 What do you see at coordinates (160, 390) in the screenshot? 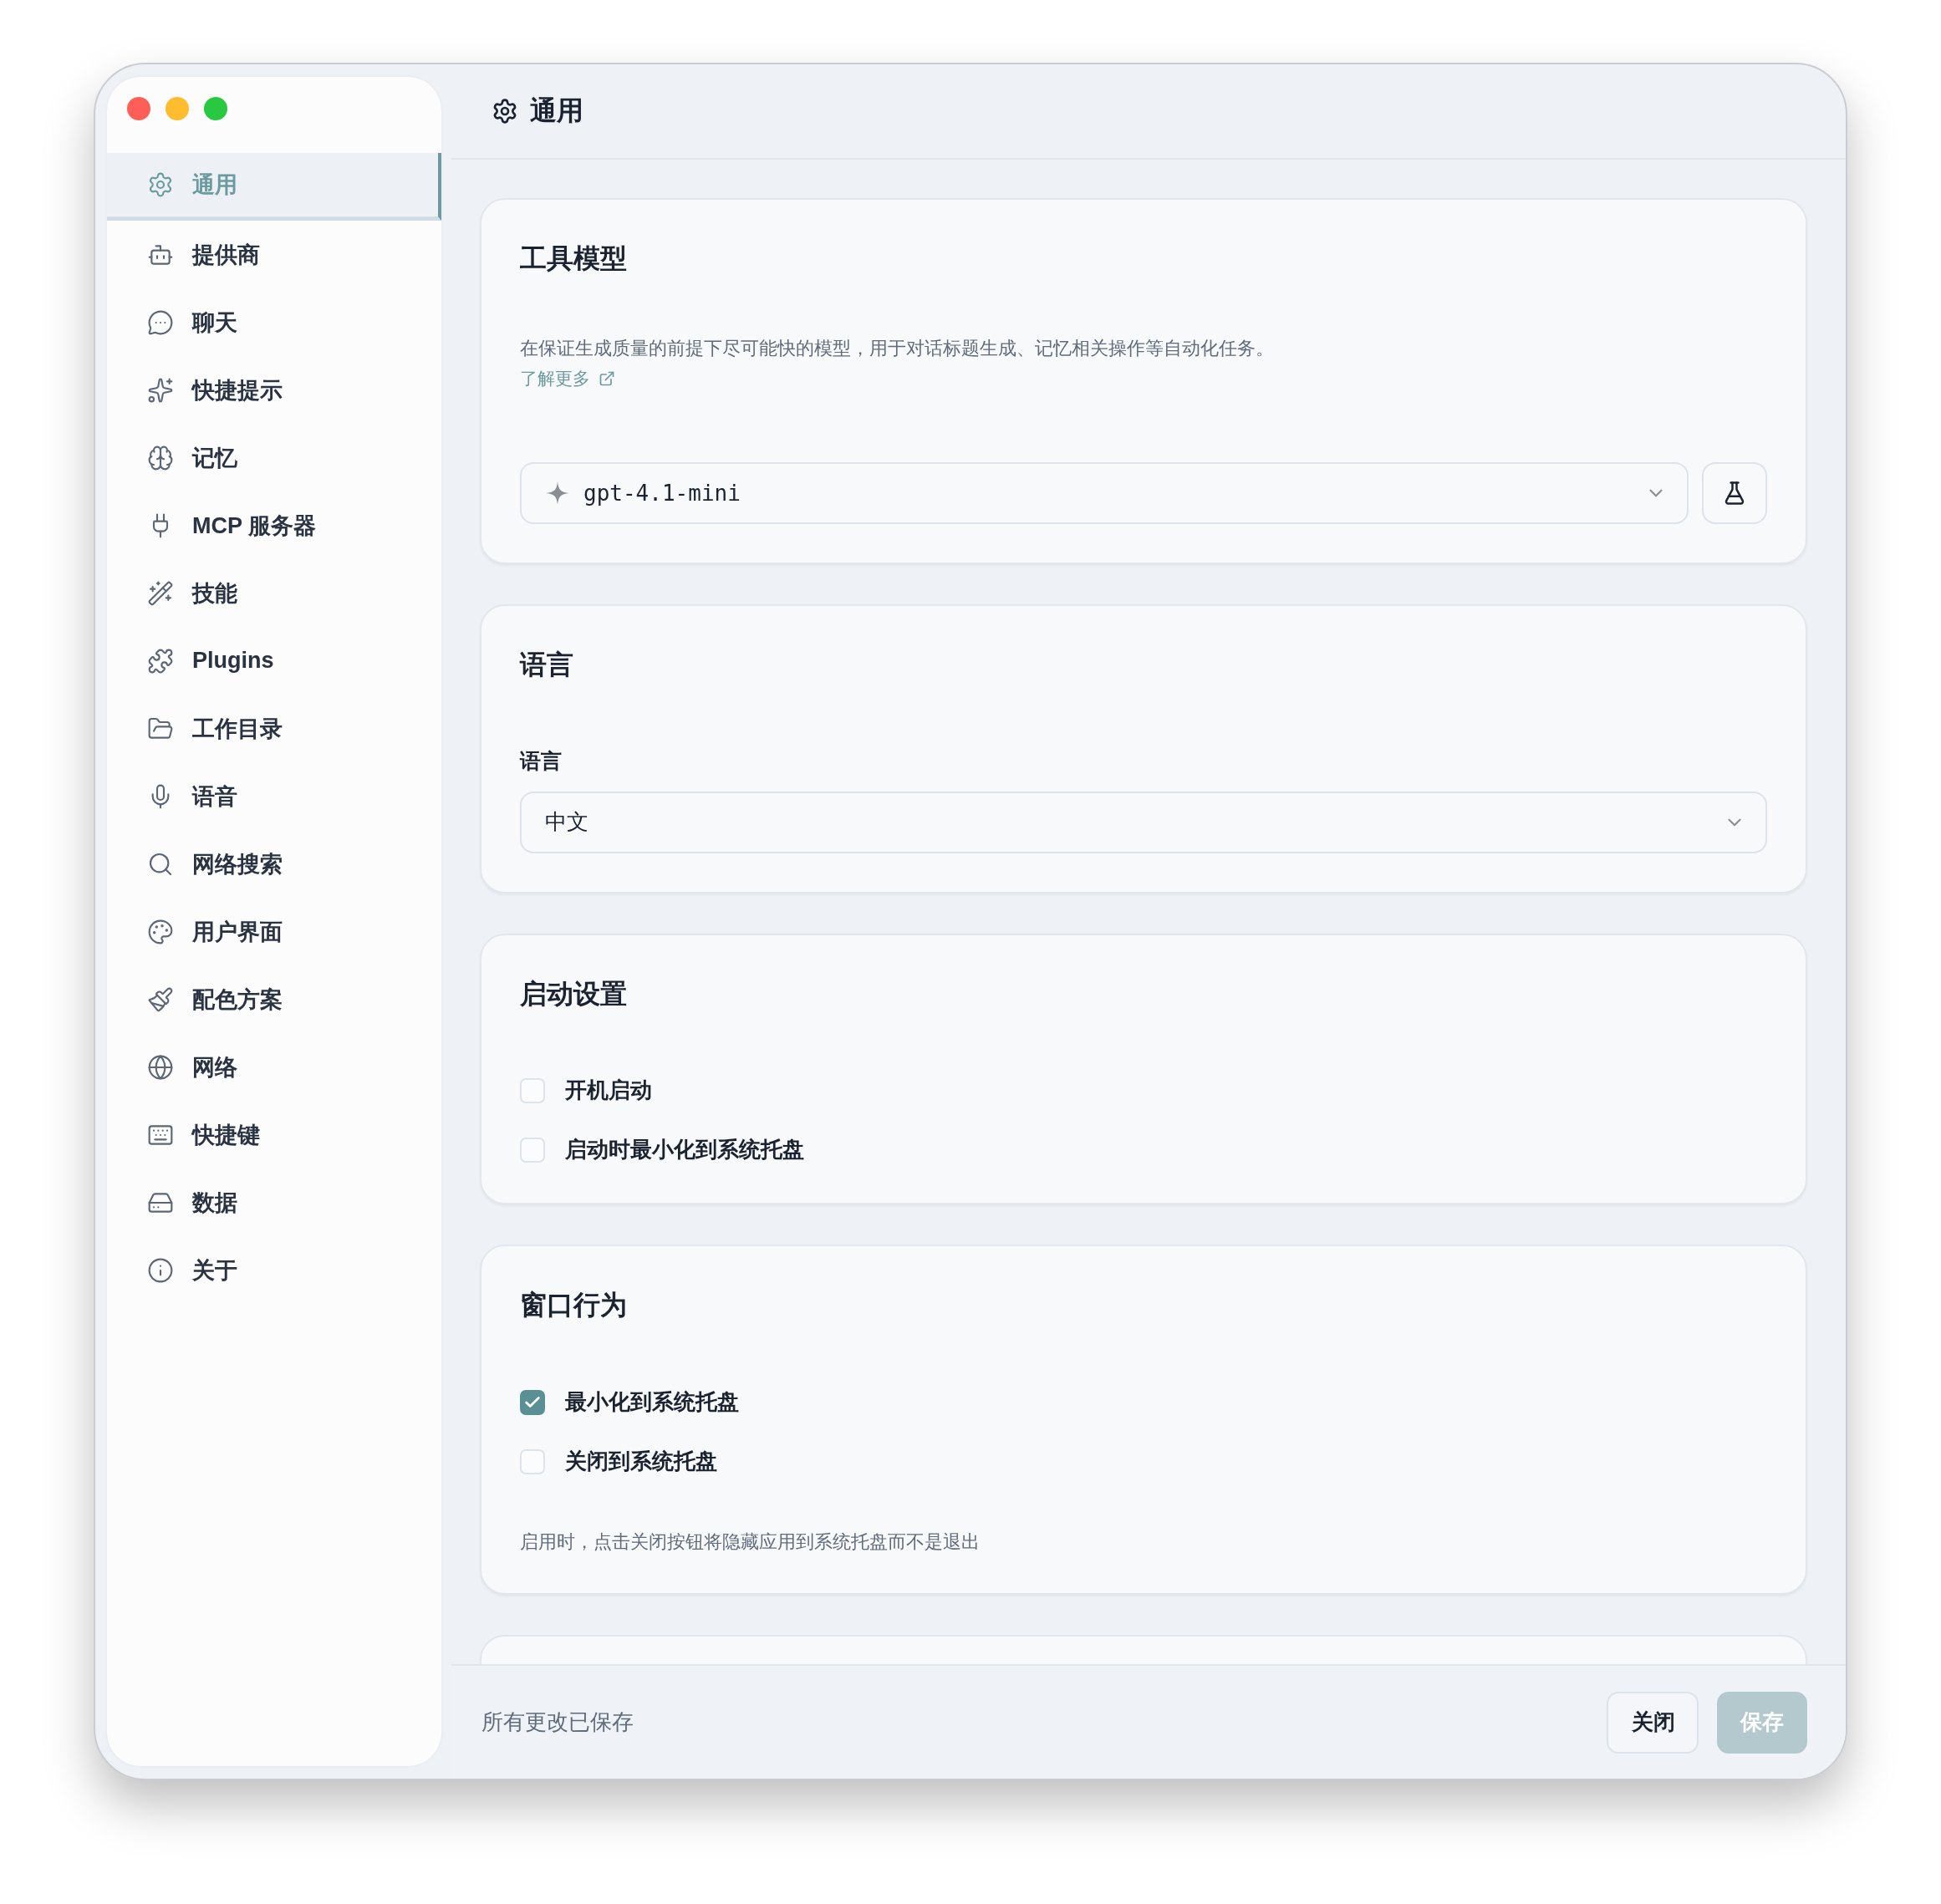
I see `sparkles-icon` at bounding box center [160, 390].